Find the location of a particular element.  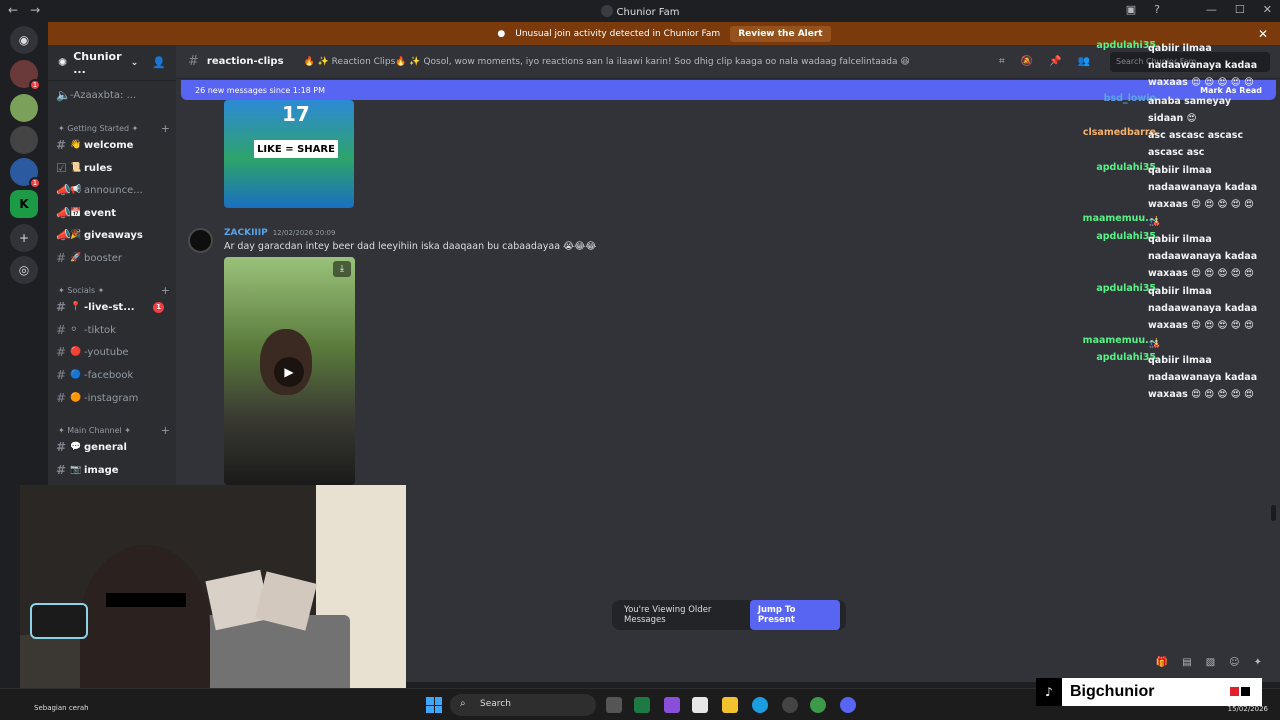

checkbox-icon: ☑ is located at coordinates (61, 168).